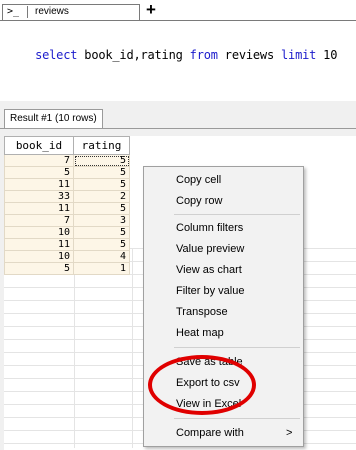  What do you see at coordinates (327, 55) in the screenshot?
I see `sql-token: 10` at bounding box center [327, 55].